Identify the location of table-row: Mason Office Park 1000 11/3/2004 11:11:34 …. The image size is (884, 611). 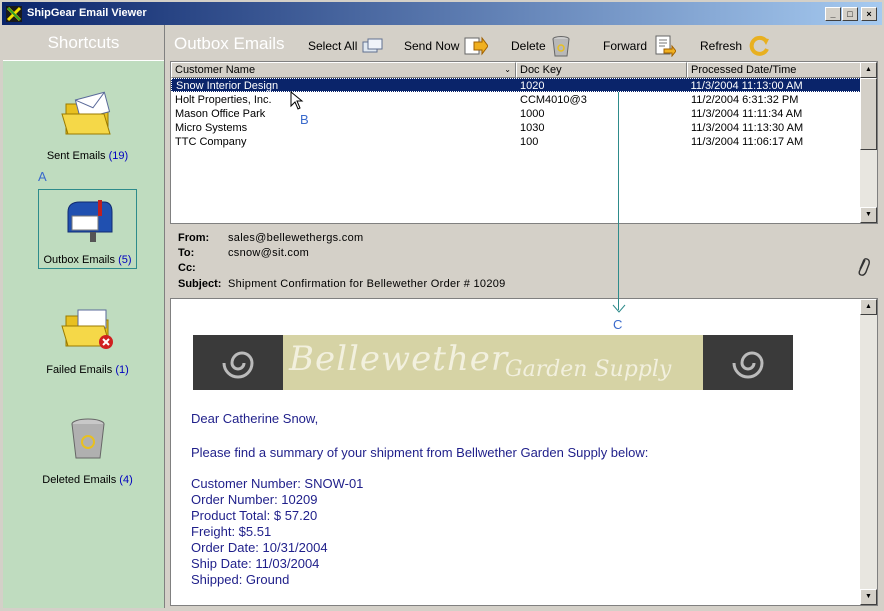
(516, 114).